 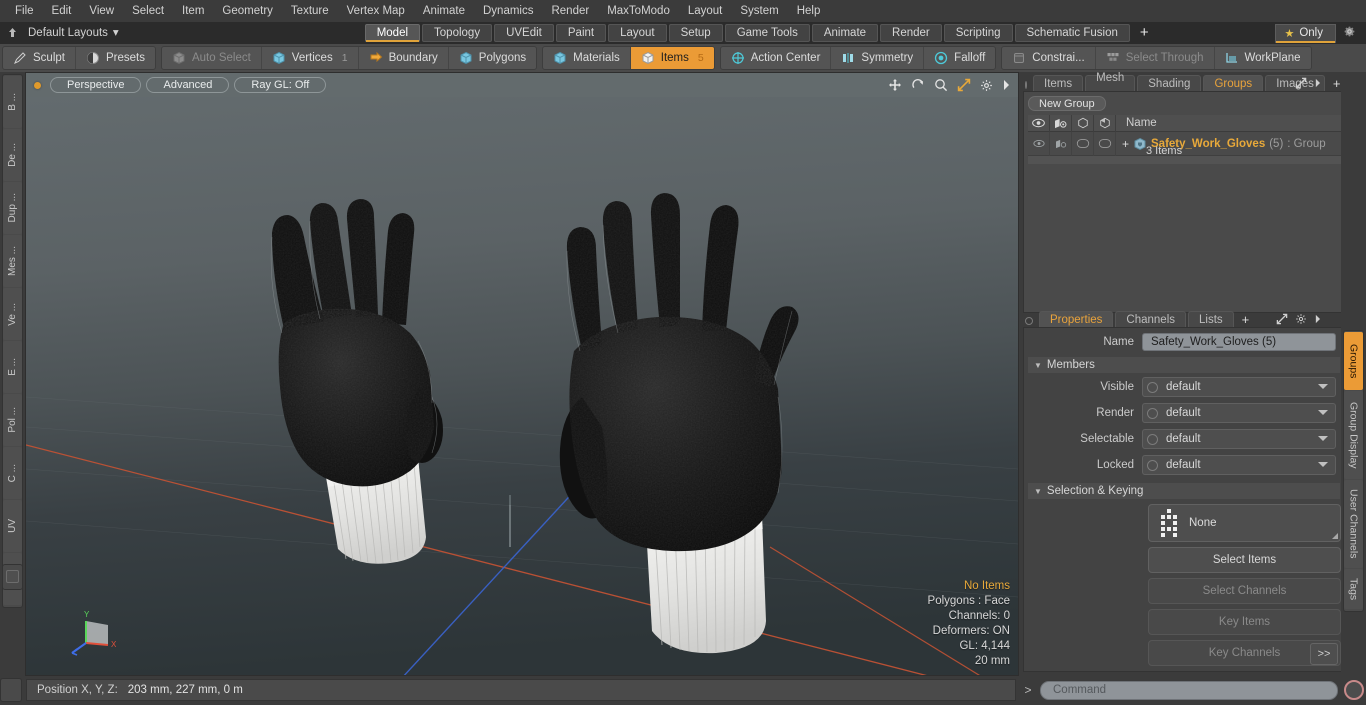 What do you see at coordinates (101, 11) in the screenshot?
I see `menu-item-view: View` at bounding box center [101, 11].